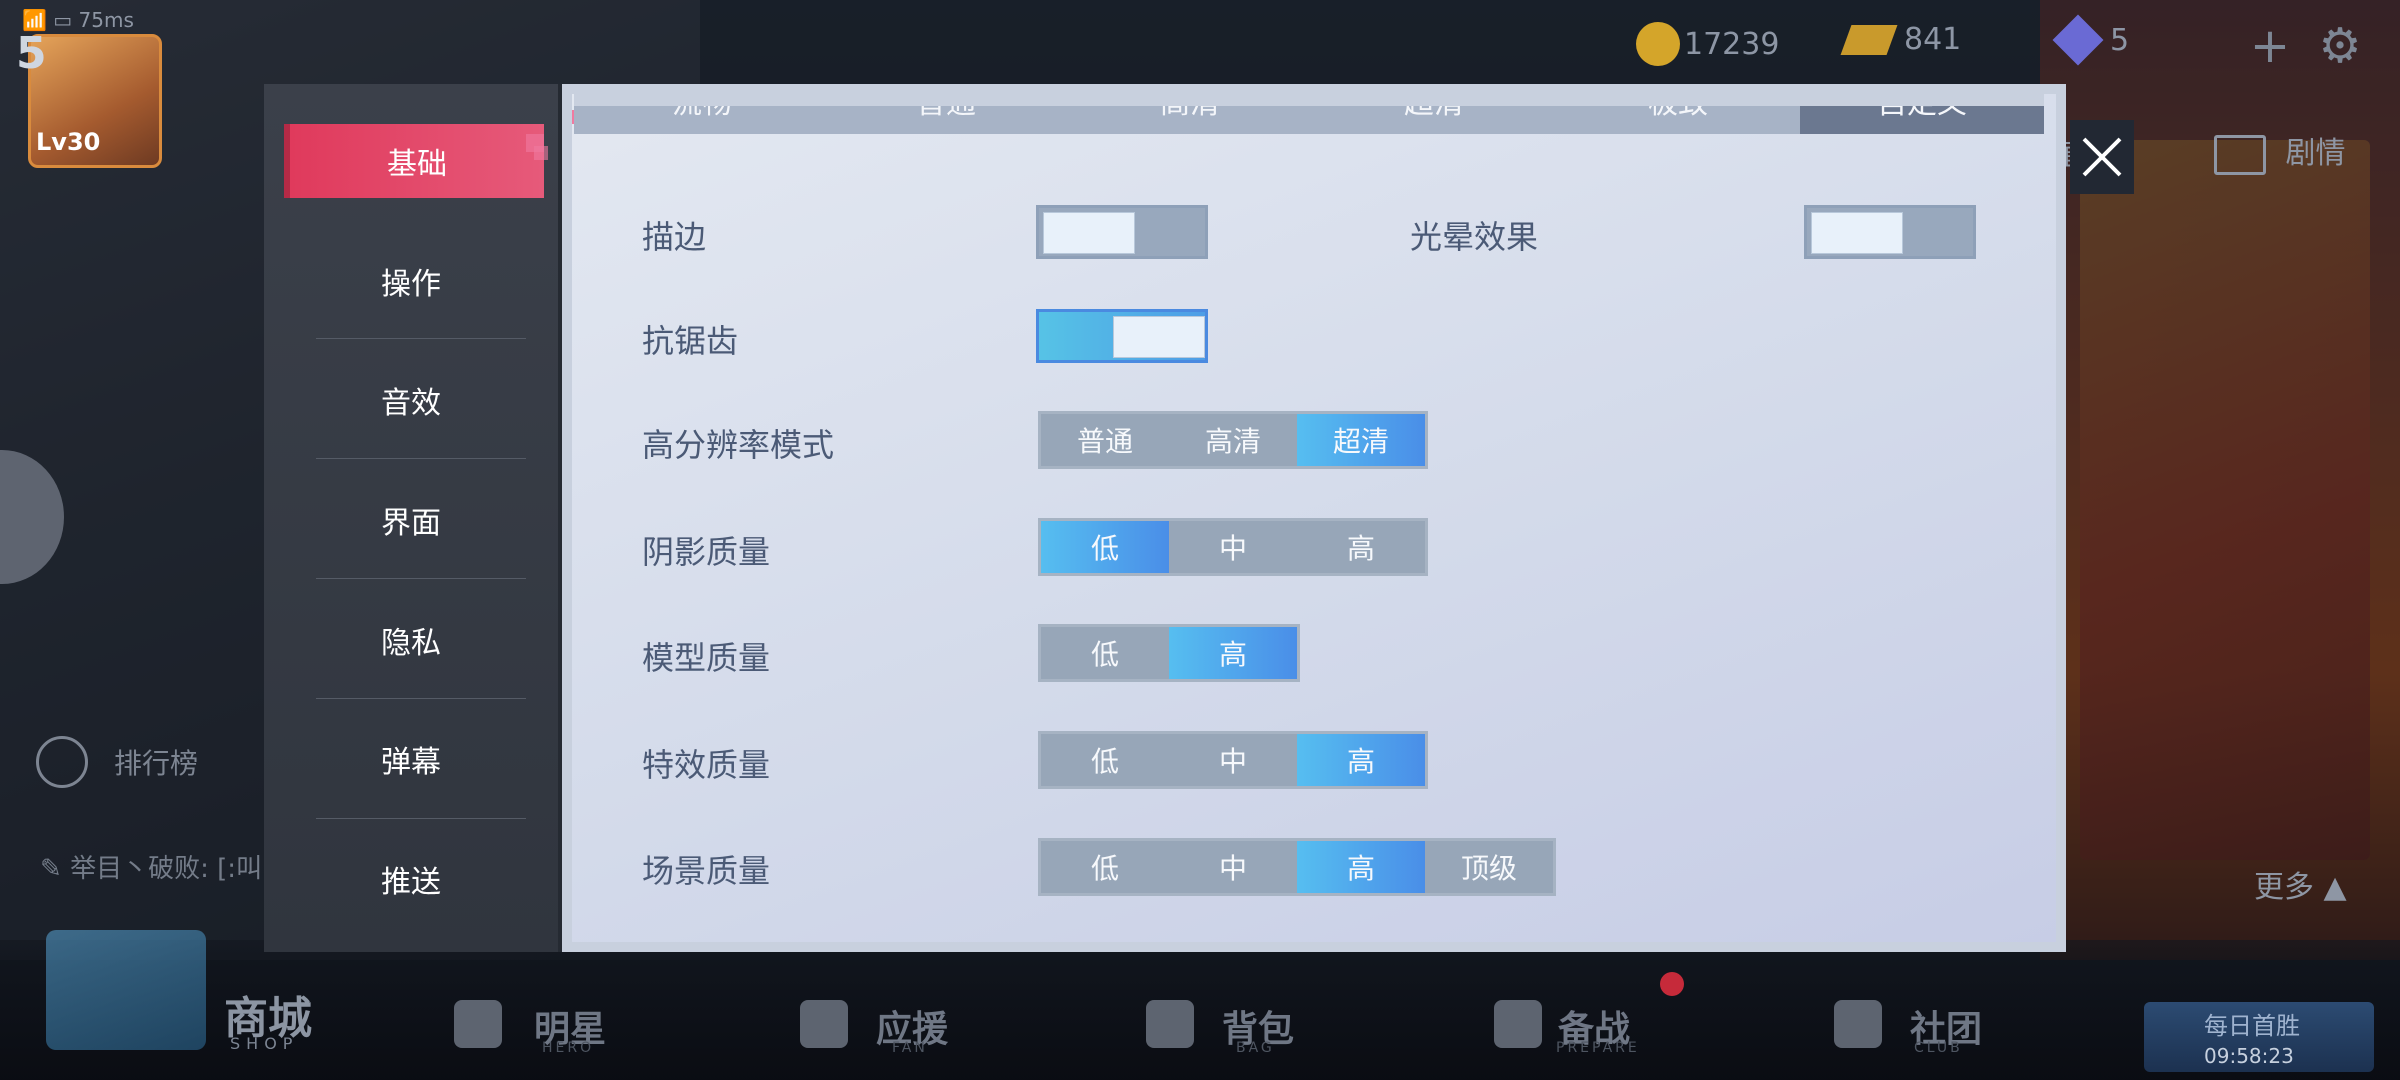 This screenshot has width=2400, height=1080. I want to click on leaderboard-icon, so click(62, 762).